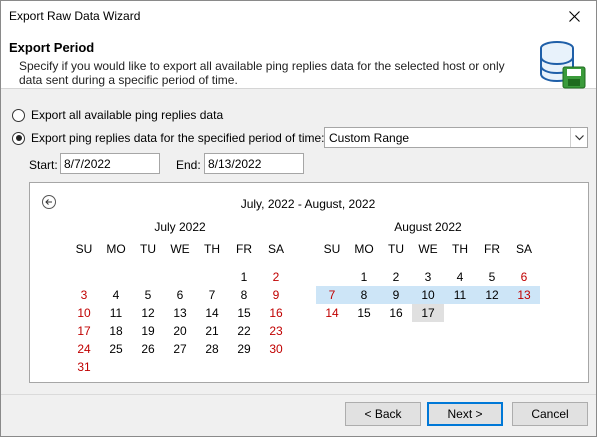  What do you see at coordinates (254, 163) in the screenshot?
I see `end-date-field: 8/13/2022` at bounding box center [254, 163].